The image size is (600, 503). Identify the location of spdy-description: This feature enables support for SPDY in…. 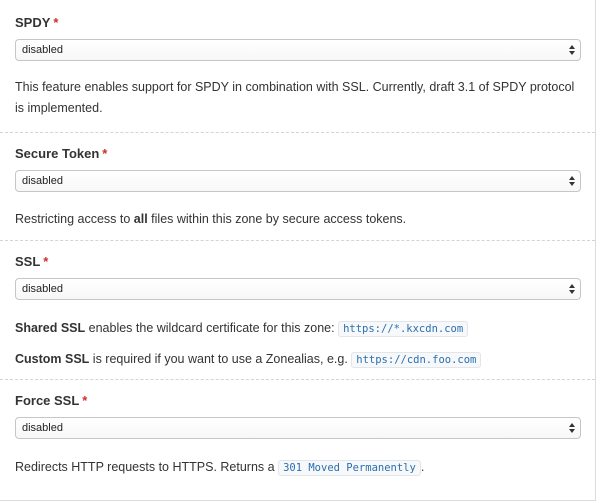
(295, 97).